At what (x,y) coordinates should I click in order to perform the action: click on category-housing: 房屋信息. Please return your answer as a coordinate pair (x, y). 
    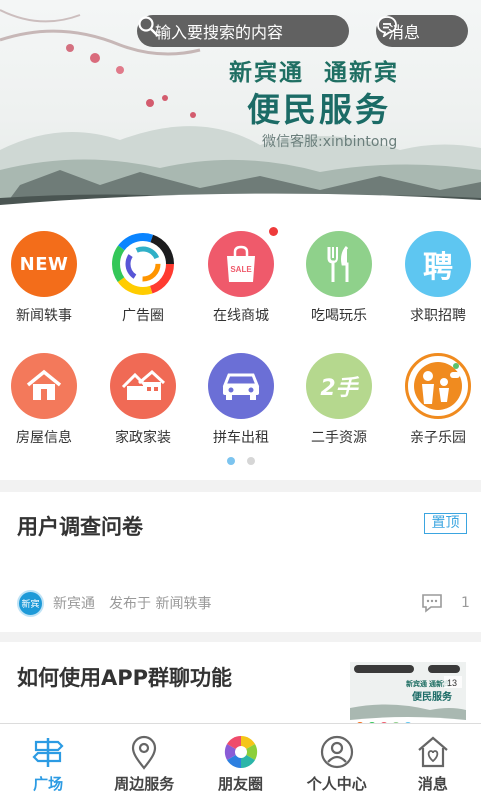
    Looking at the image, I should click on (46, 390).